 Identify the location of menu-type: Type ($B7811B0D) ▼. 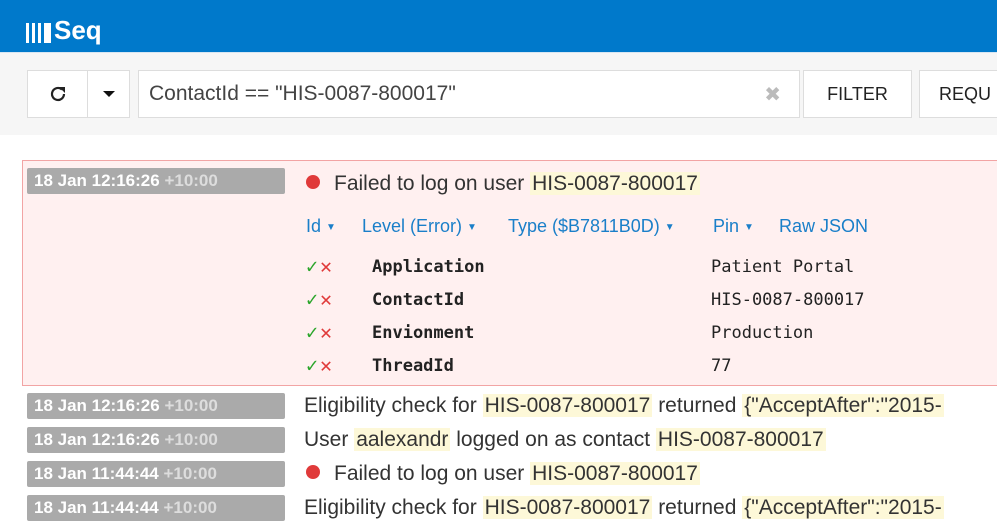
(591, 226).